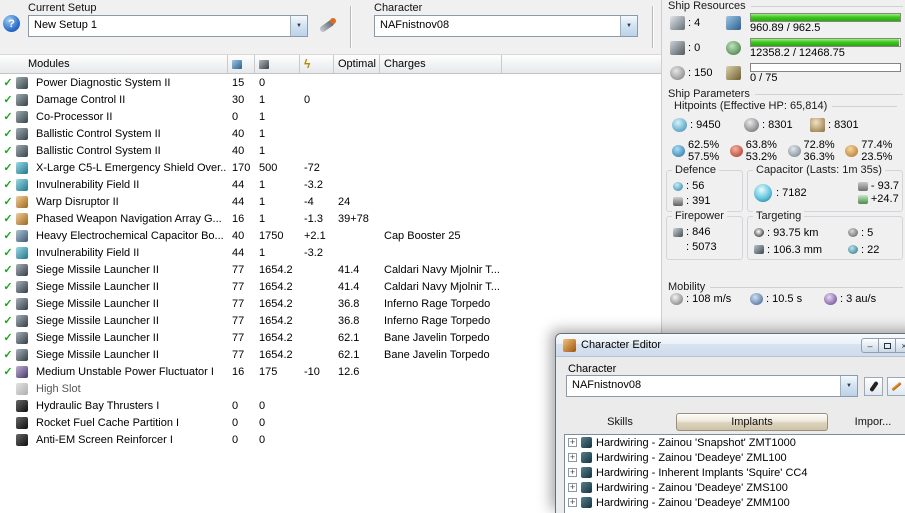  I want to click on syringe-icon, so click(873, 386).